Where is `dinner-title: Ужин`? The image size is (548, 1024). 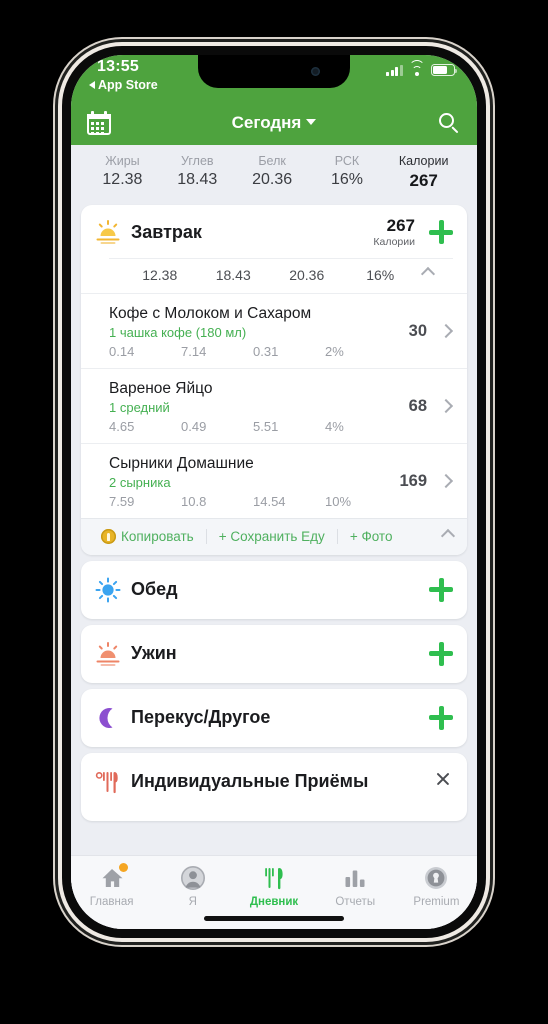 dinner-title: Ужин is located at coordinates (154, 653).